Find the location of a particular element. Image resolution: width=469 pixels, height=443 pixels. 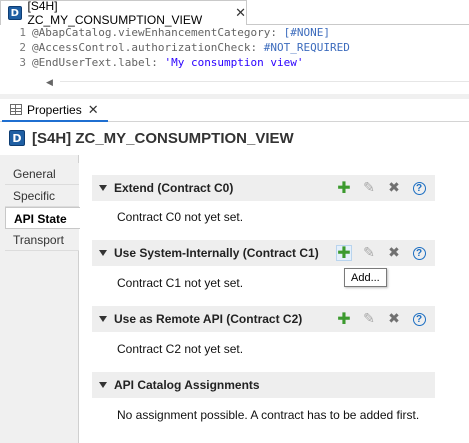

annotation-value: [#NONE] is located at coordinates (307, 32).